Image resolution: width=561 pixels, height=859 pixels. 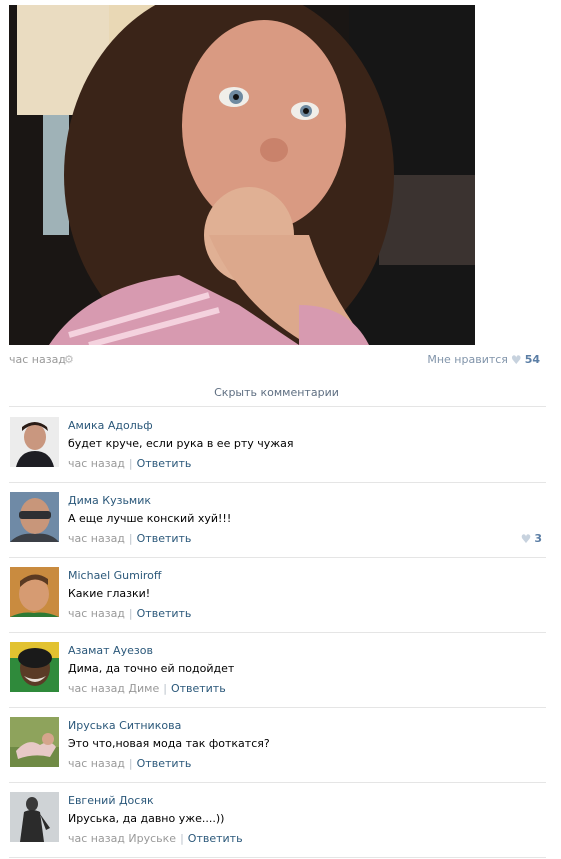 What do you see at coordinates (124, 725) in the screenshot?
I see `comment-author: Ируська Ситникова` at bounding box center [124, 725].